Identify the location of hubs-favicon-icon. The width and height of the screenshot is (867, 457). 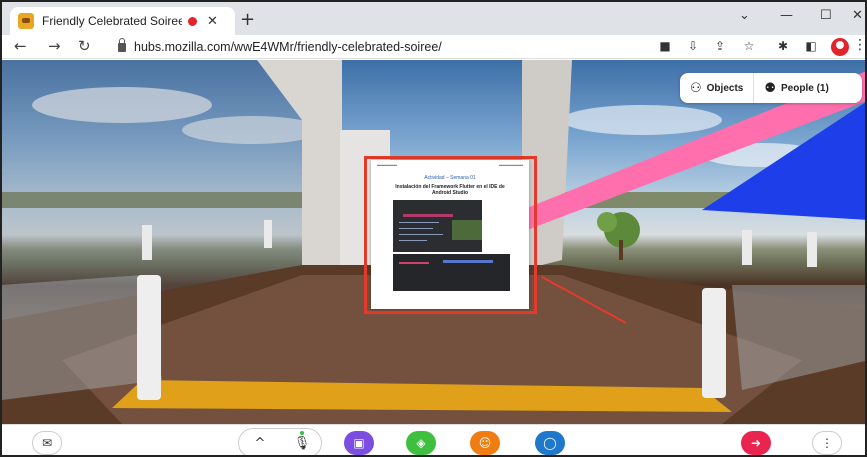
(26, 21).